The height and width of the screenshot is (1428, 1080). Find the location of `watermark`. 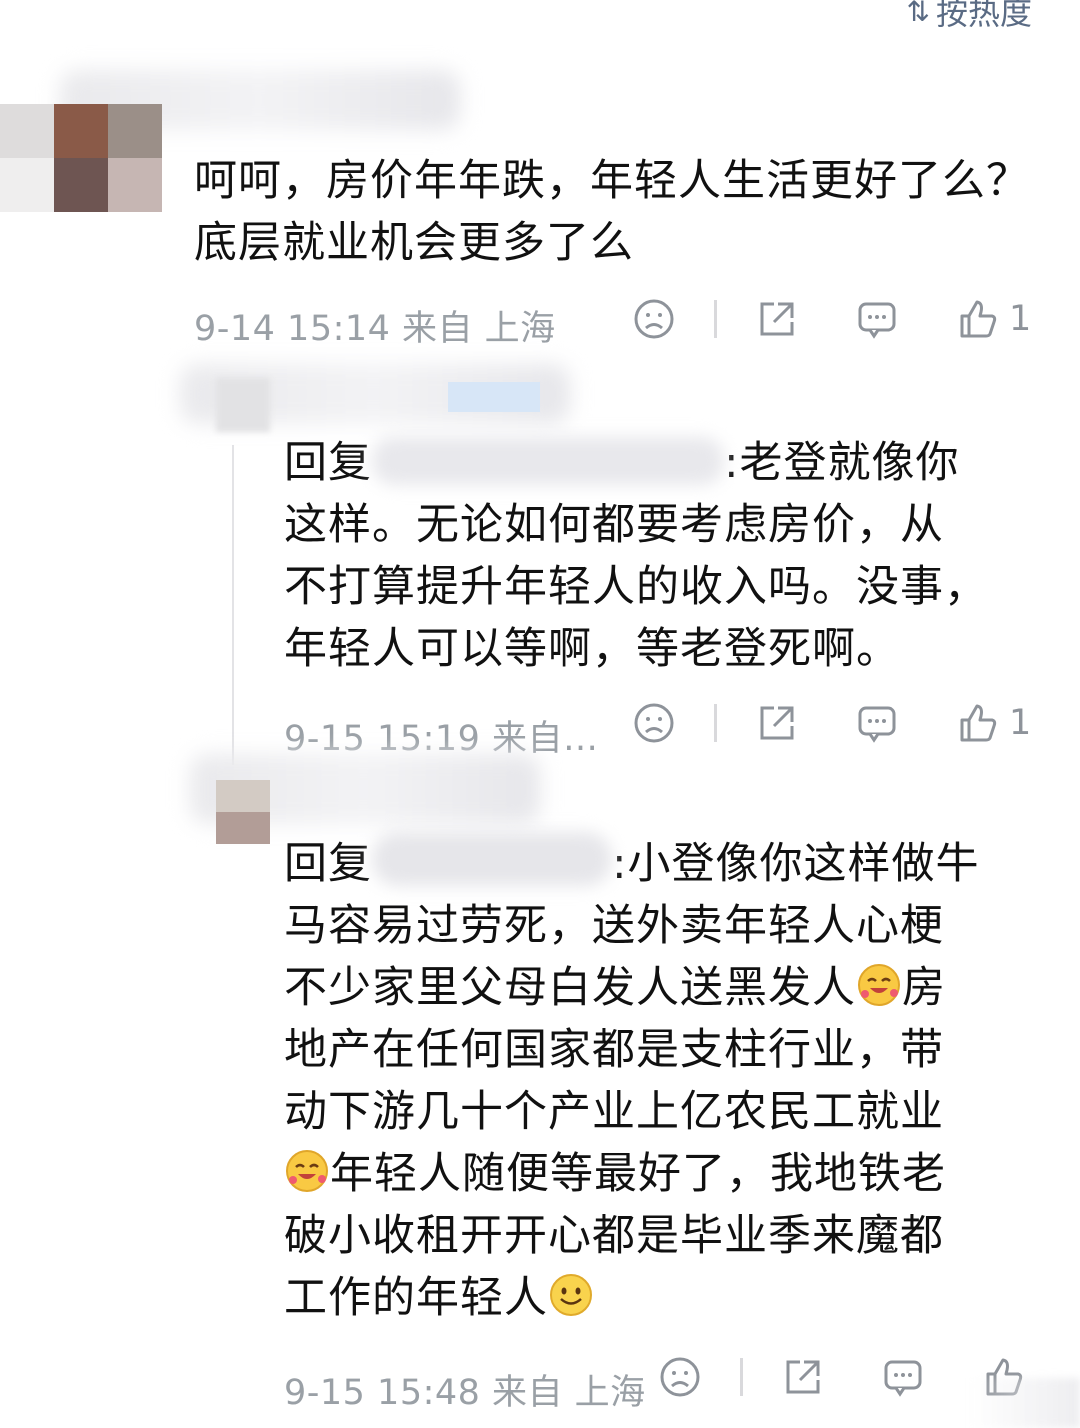

watermark is located at coordinates (1025, 1403).